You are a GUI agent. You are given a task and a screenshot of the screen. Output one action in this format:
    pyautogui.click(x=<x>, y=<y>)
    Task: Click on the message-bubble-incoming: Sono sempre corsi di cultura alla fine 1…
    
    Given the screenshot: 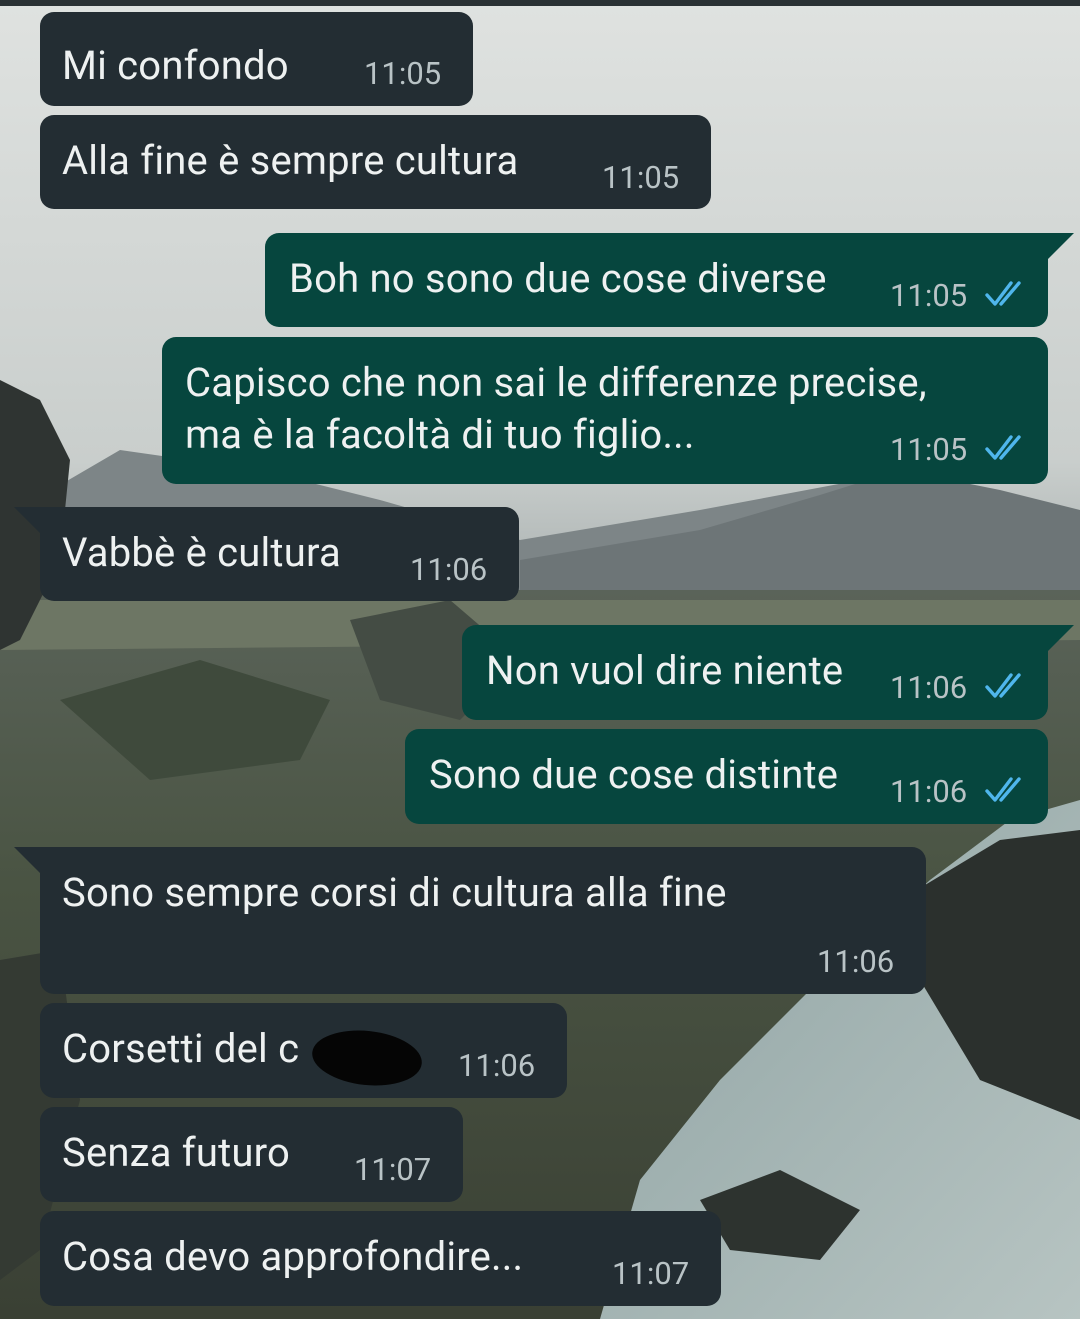 What is the action you would take?
    pyautogui.click(x=470, y=920)
    